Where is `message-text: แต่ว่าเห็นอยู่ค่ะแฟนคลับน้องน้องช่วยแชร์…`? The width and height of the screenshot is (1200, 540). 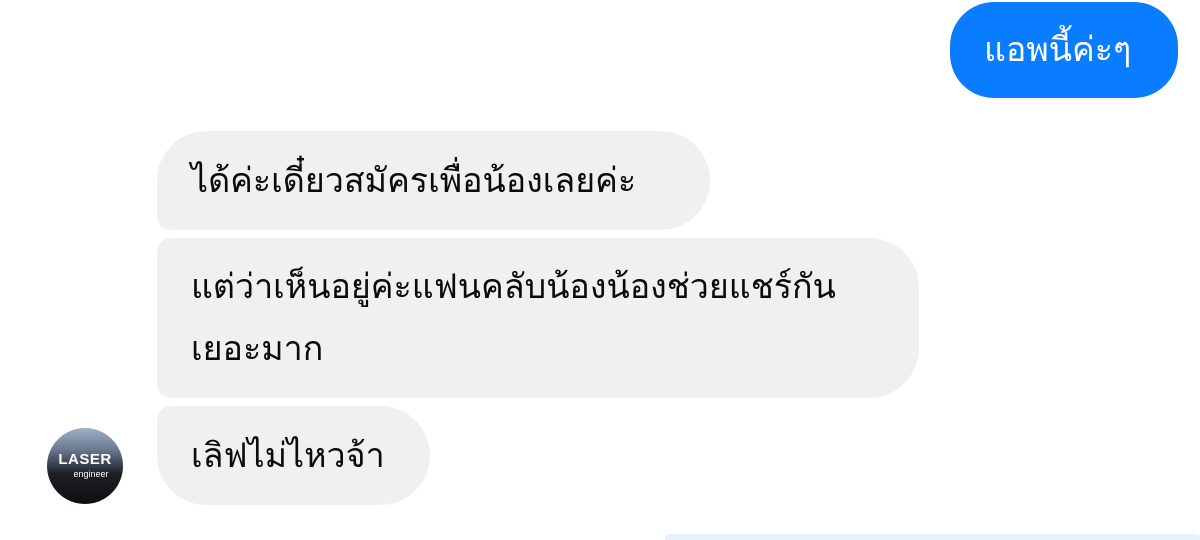 message-text: แต่ว่าเห็นอยู่ค่ะแฟนคลับน้องน้องช่วยแชร์… is located at coordinates (513, 318).